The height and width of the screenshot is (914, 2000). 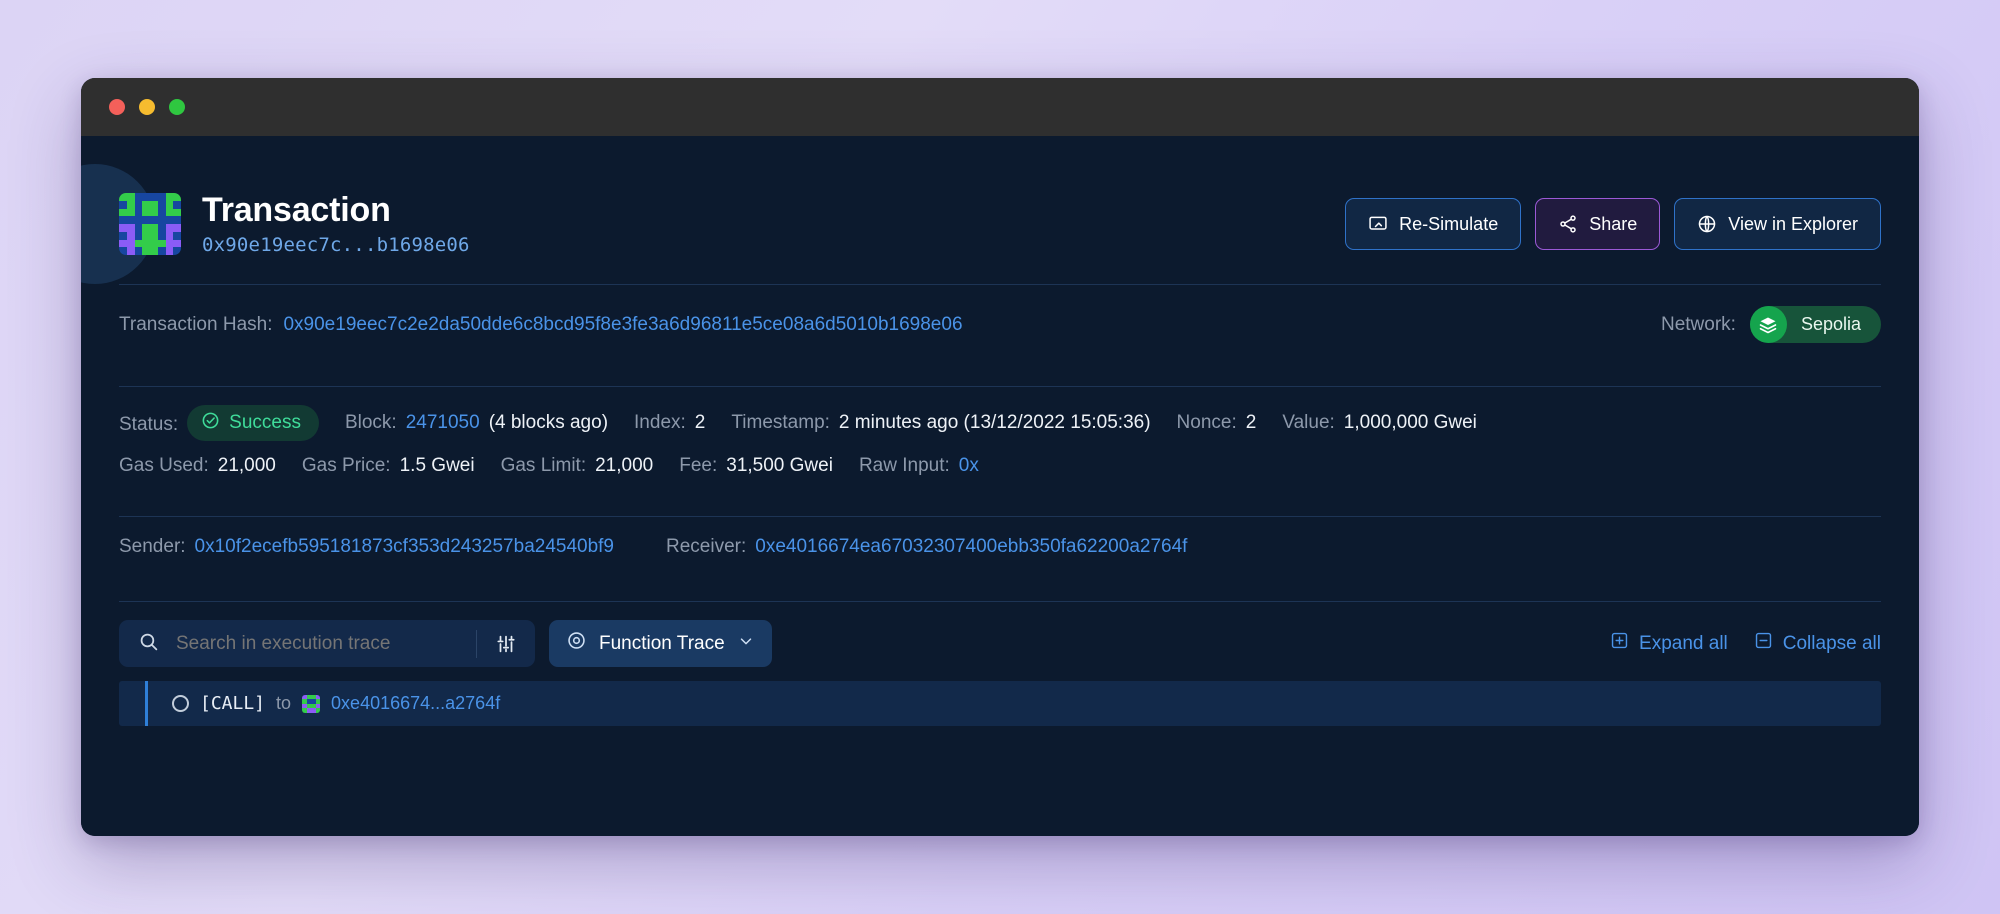 What do you see at coordinates (1000, 602) in the screenshot?
I see `divider` at bounding box center [1000, 602].